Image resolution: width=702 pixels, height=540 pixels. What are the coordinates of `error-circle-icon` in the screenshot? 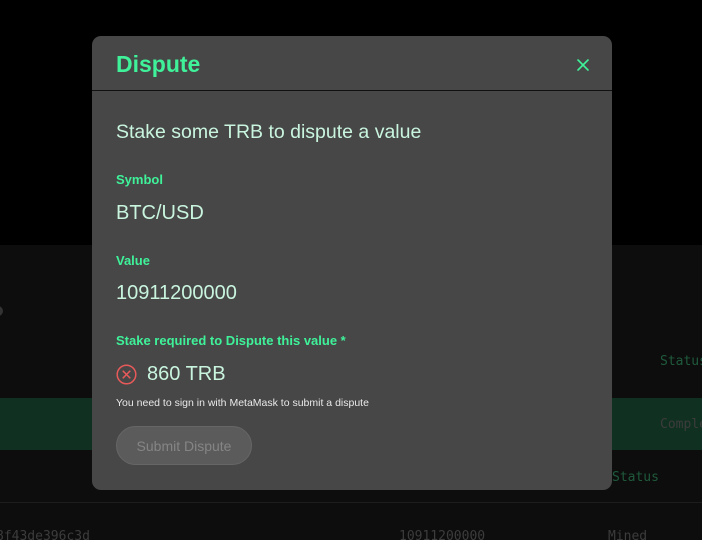 It's located at (126, 374).